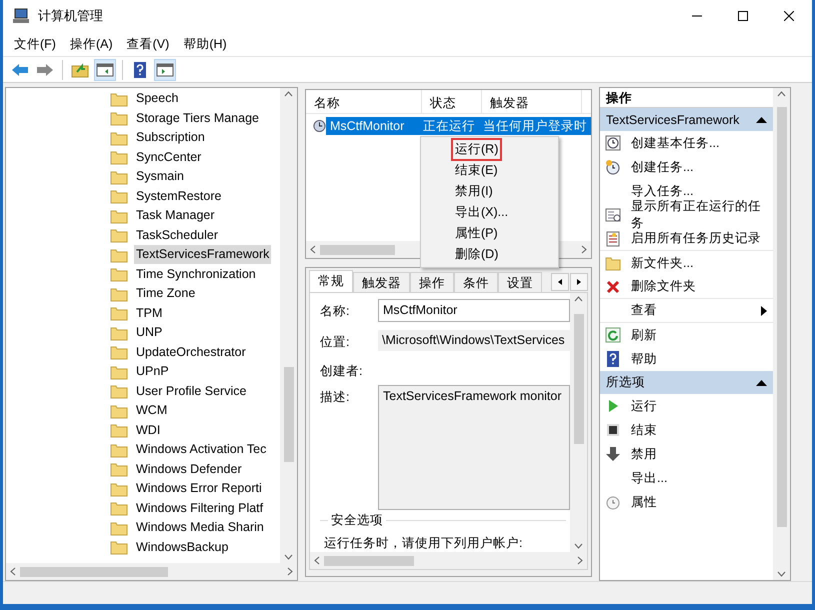 The width and height of the screenshot is (815, 610). What do you see at coordinates (335, 311) in the screenshot?
I see `field-label: 名称:` at bounding box center [335, 311].